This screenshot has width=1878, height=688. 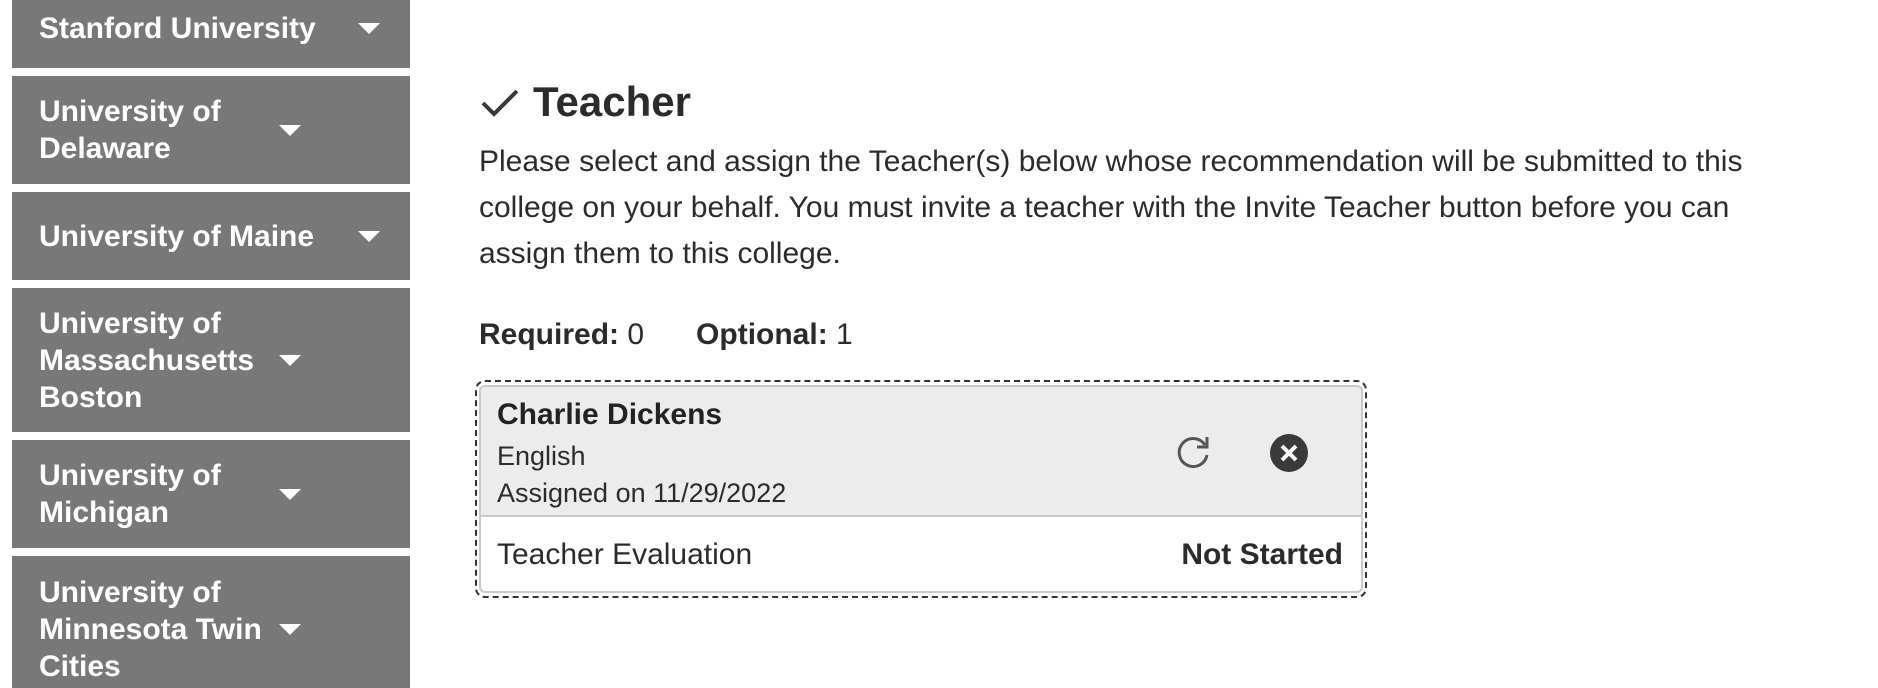 What do you see at coordinates (130, 130) in the screenshot?
I see `sidebar-item-label: University of Delaware` at bounding box center [130, 130].